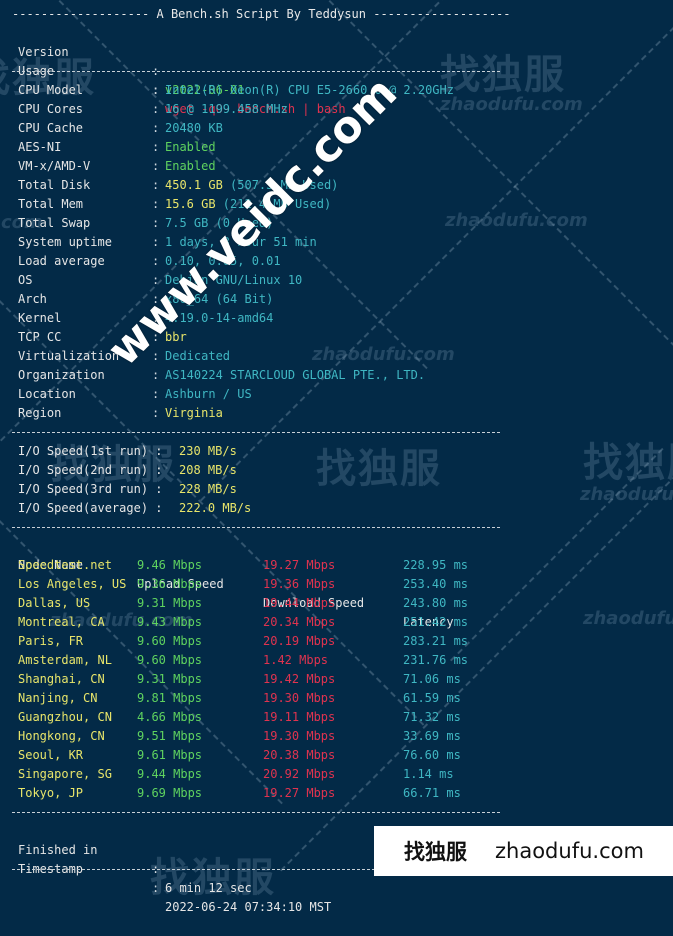  I want to click on io-speed-label: I/O Speed(average) :, so click(90, 508).